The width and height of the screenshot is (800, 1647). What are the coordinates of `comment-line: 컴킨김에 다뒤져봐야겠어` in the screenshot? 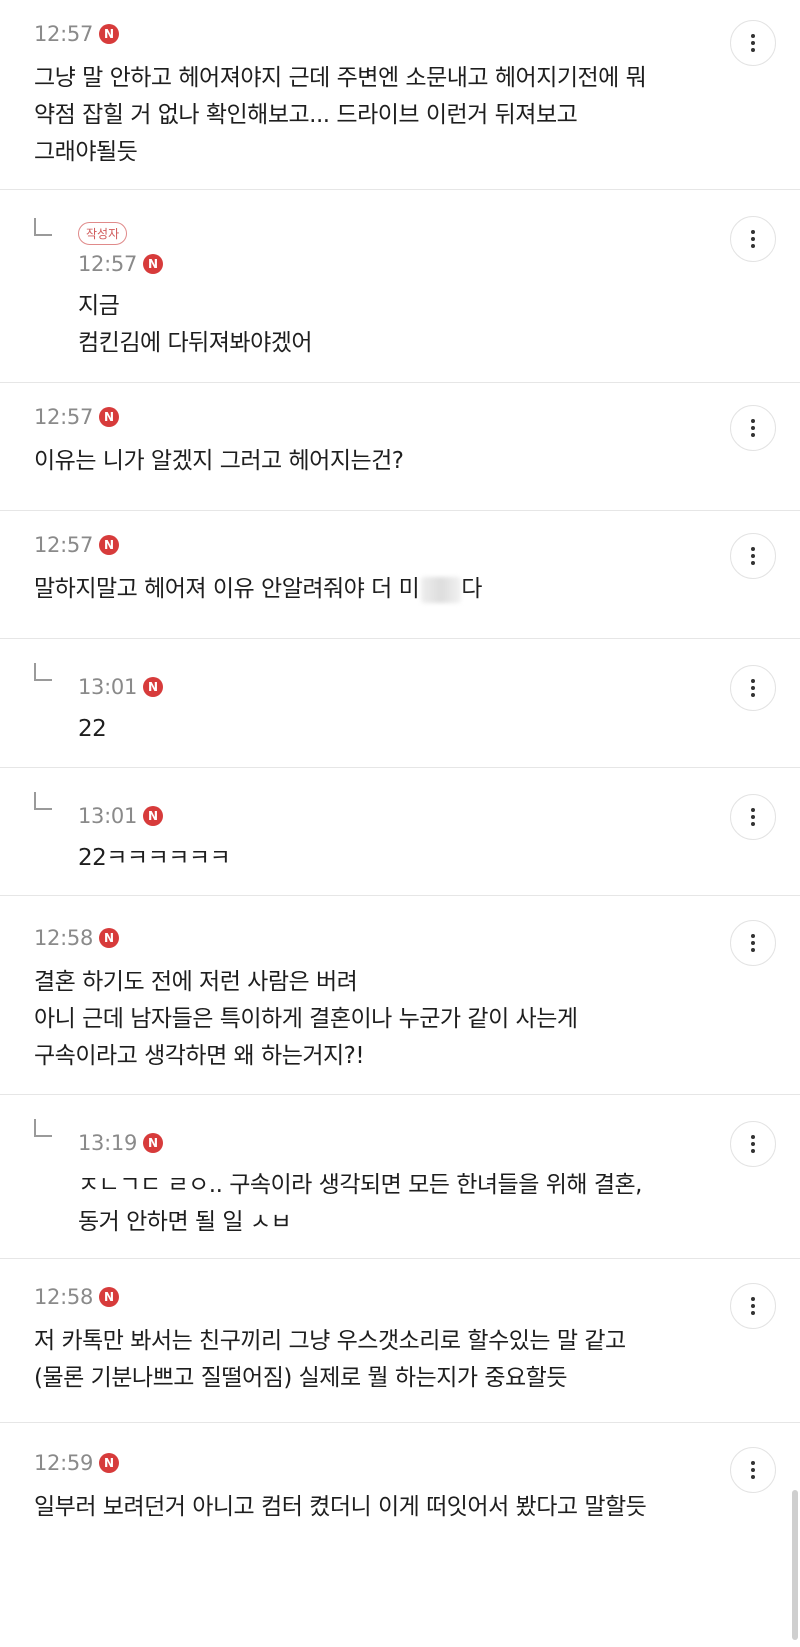 It's located at (195, 343).